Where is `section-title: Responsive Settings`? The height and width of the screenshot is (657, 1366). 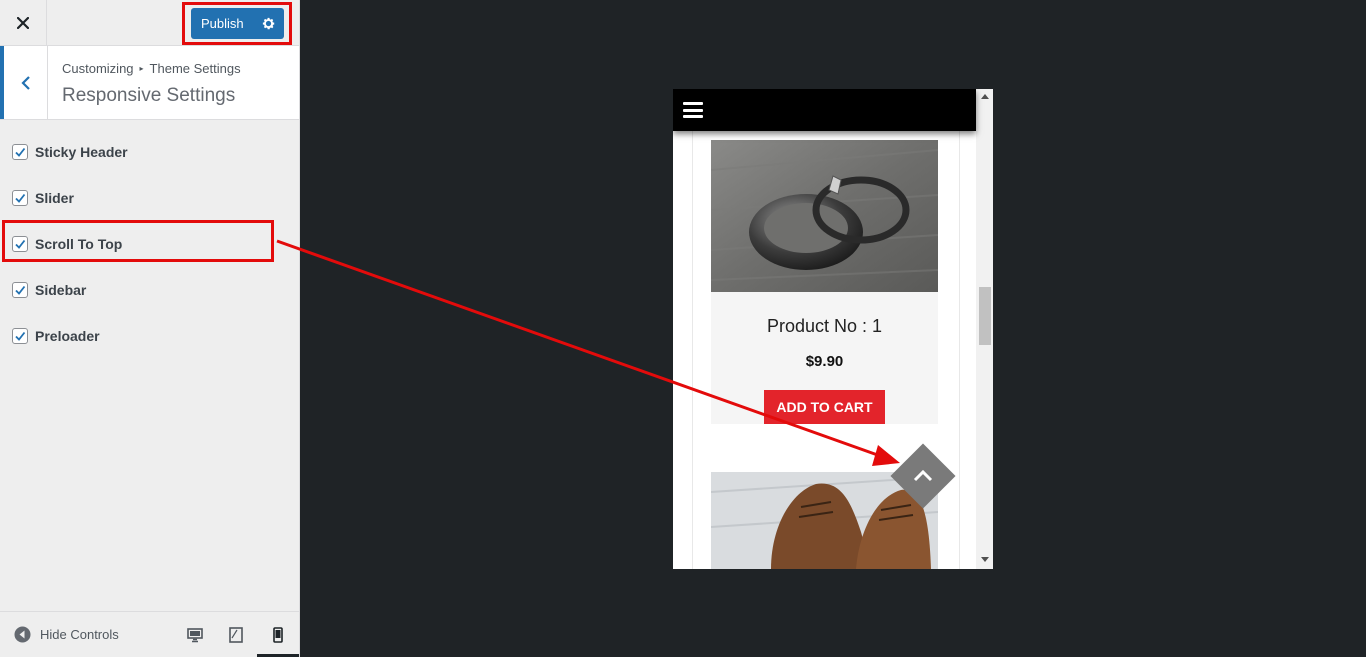
section-title: Responsive Settings is located at coordinates (149, 95).